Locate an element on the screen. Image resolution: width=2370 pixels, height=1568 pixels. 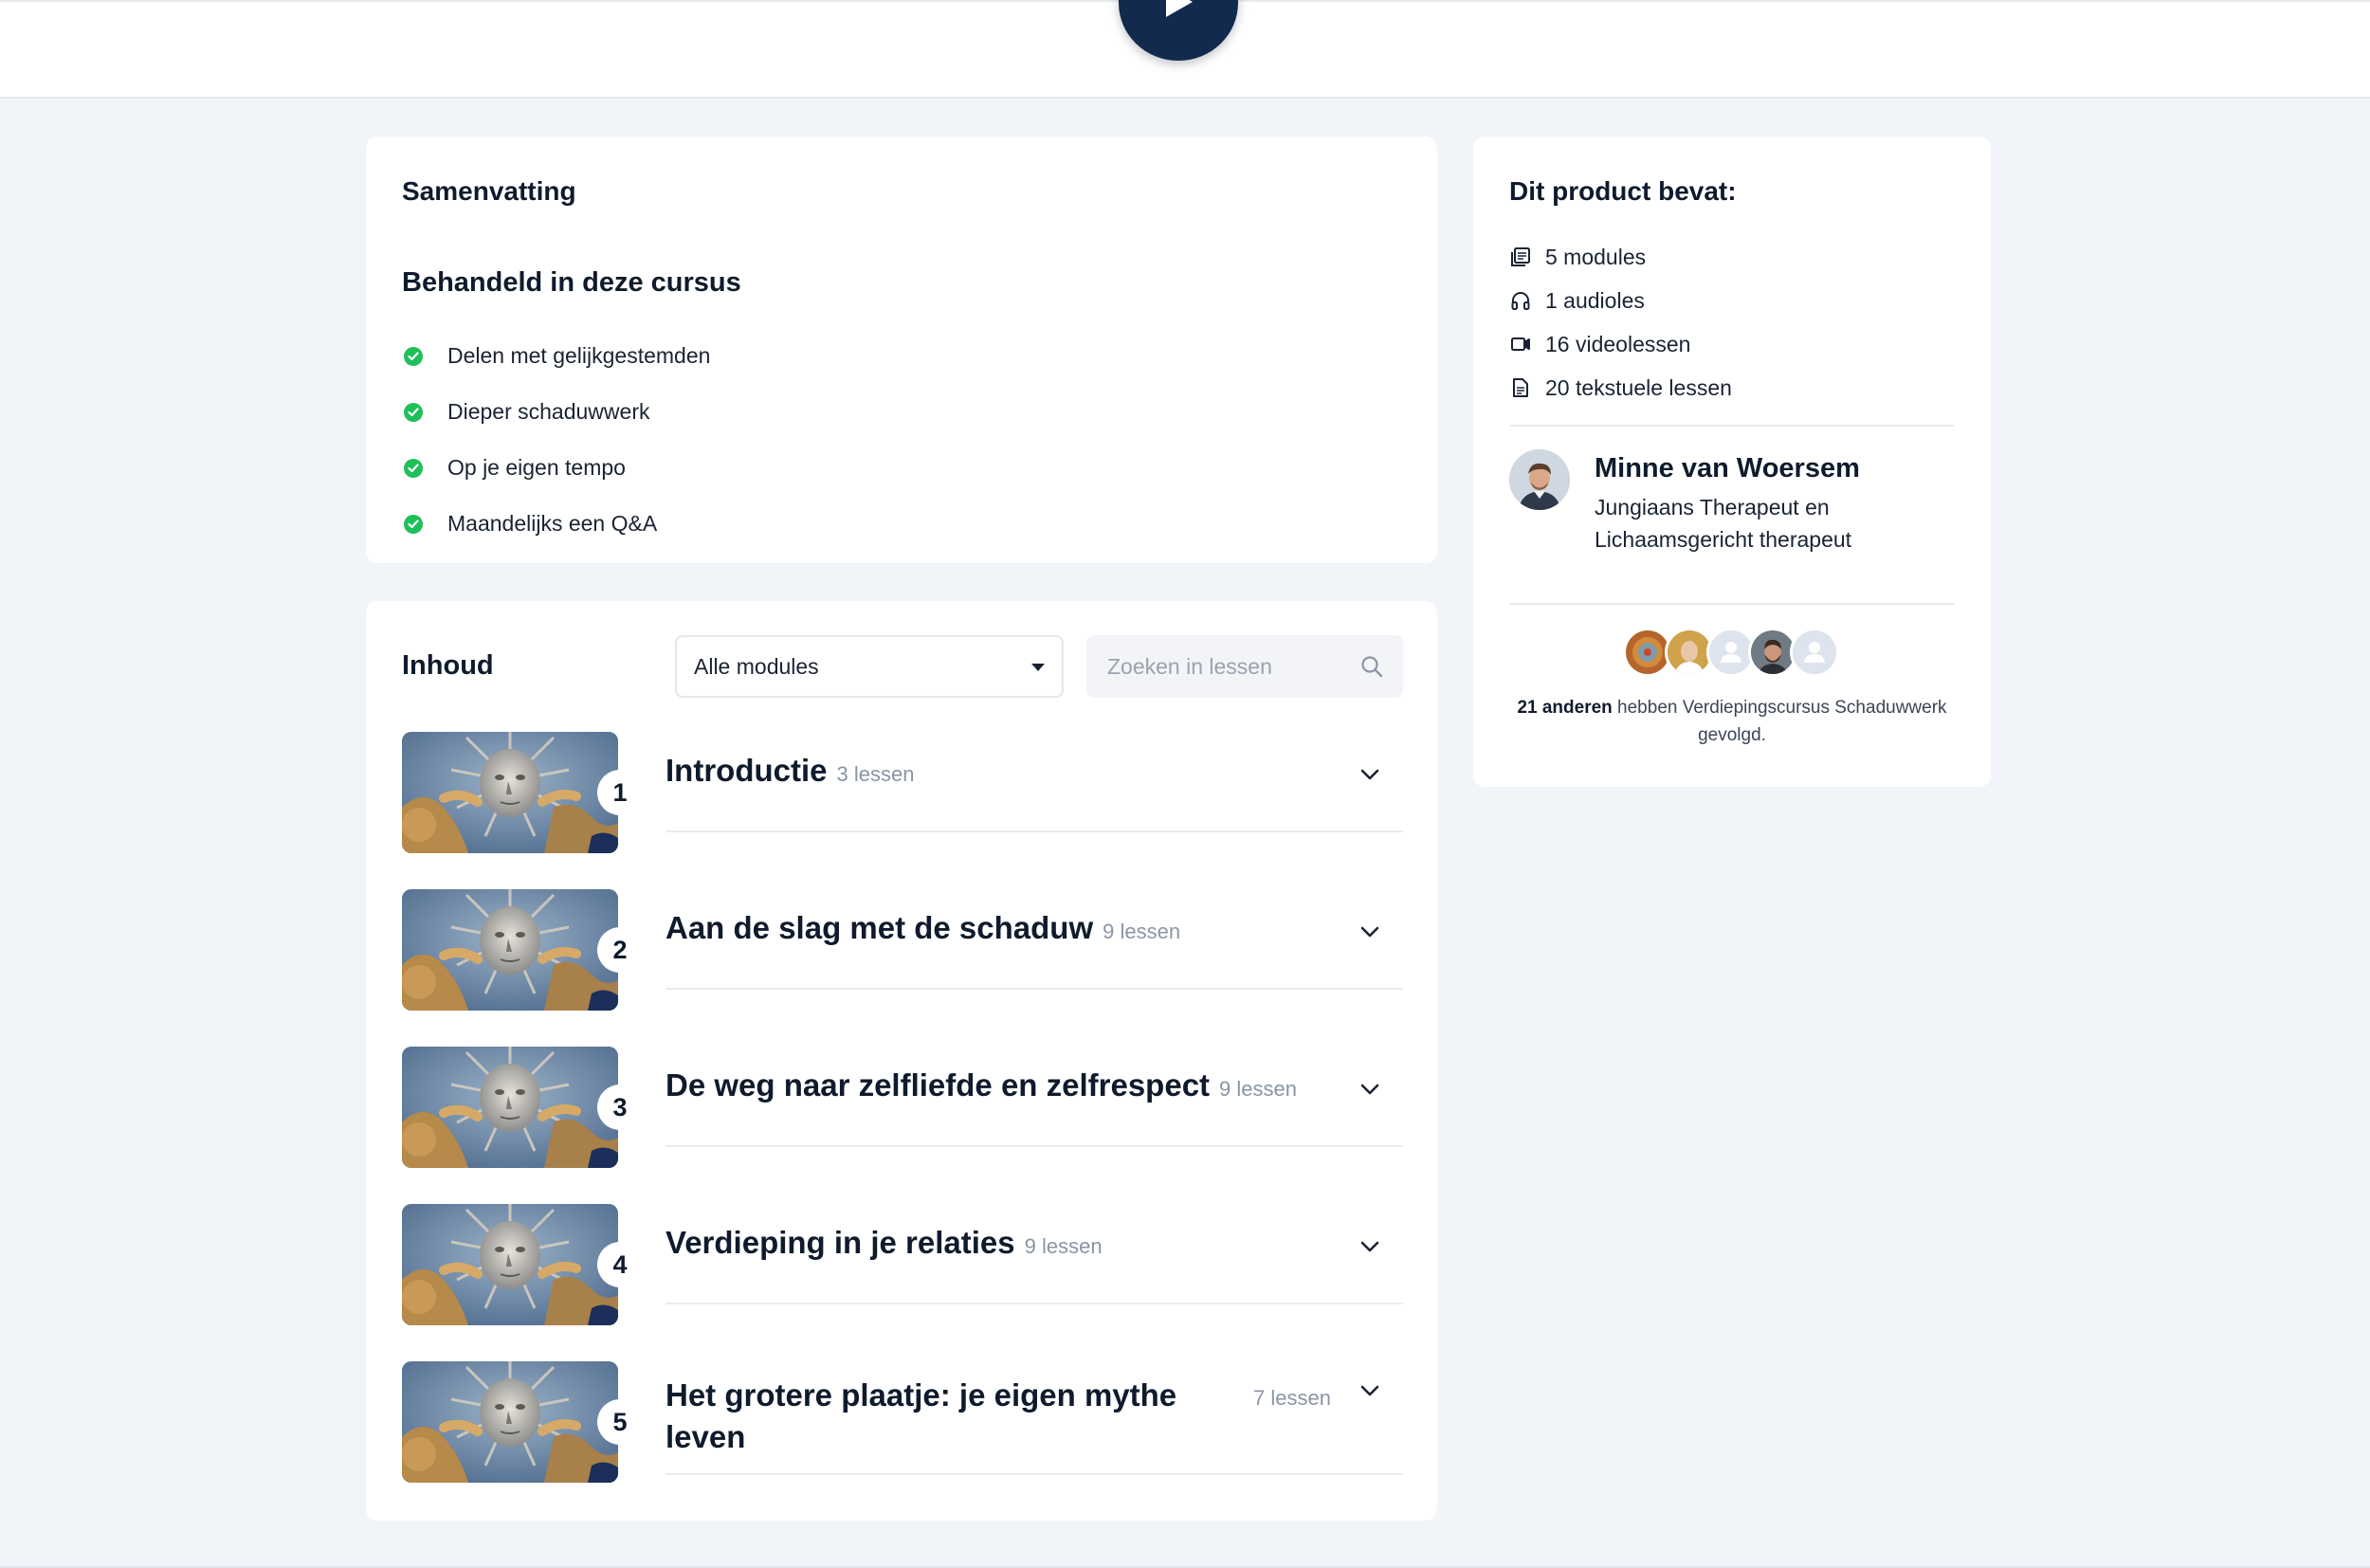
module-title: Introductie 3 lessen is located at coordinates (789, 771).